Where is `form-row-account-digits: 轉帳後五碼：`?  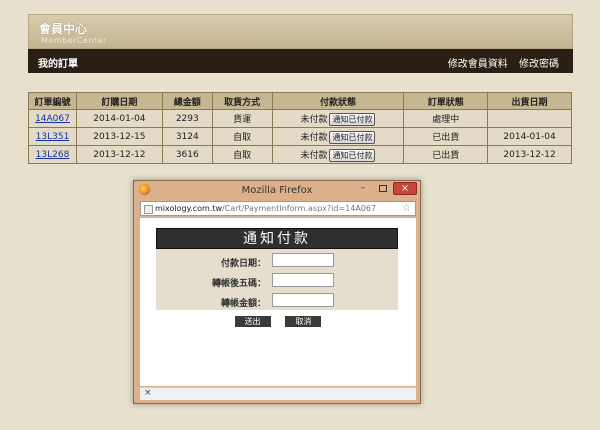 form-row-account-digits: 轉帳後五碼： is located at coordinates (277, 281).